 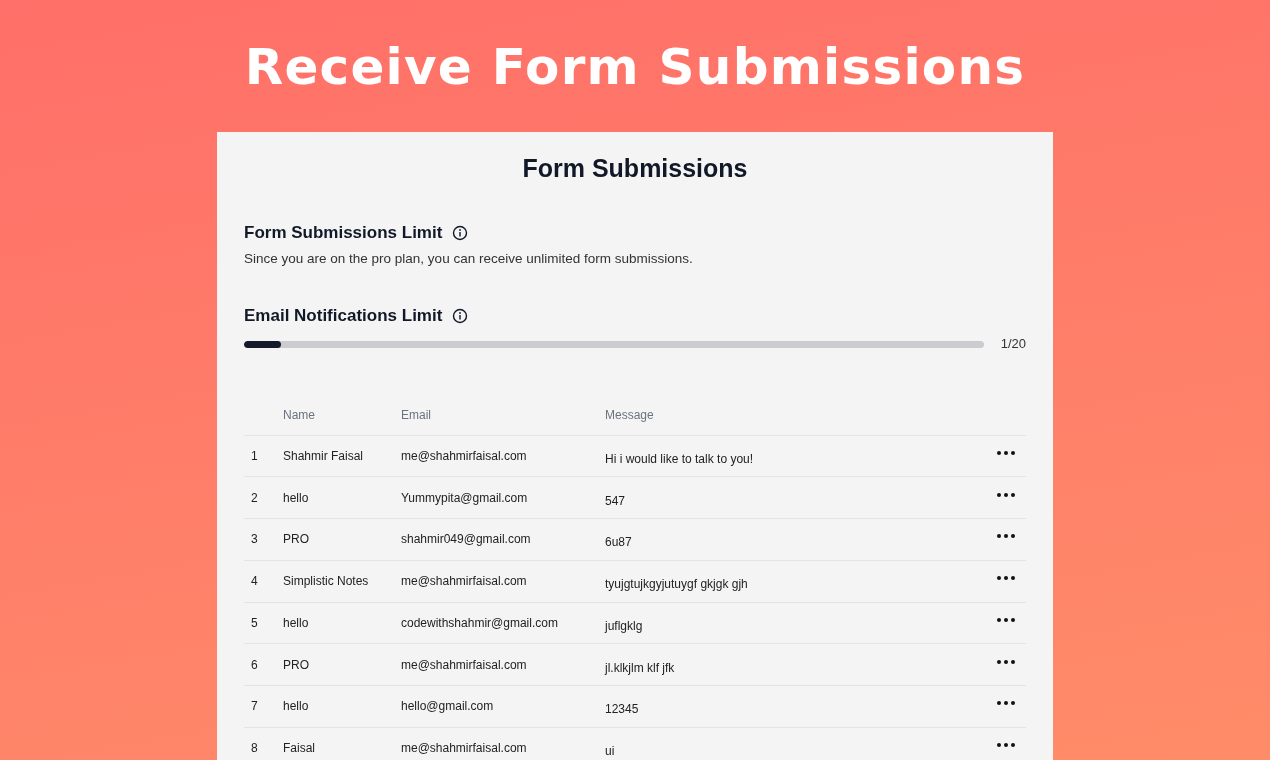 I want to click on table-cell: Simplistic Notes, so click(x=326, y=581).